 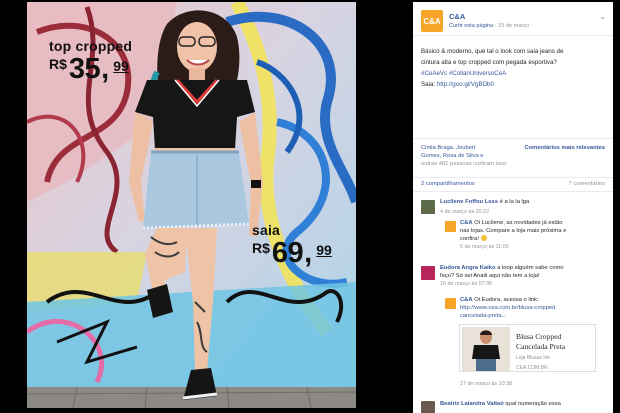 What do you see at coordinates (483, 238) in the screenshot?
I see `smile-emoji-icon` at bounding box center [483, 238].